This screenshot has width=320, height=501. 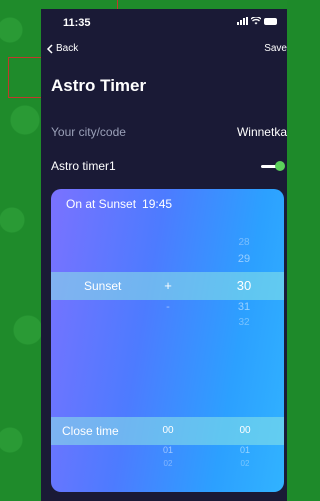 What do you see at coordinates (244, 322) in the screenshot?
I see `minute-option: 32` at bounding box center [244, 322].